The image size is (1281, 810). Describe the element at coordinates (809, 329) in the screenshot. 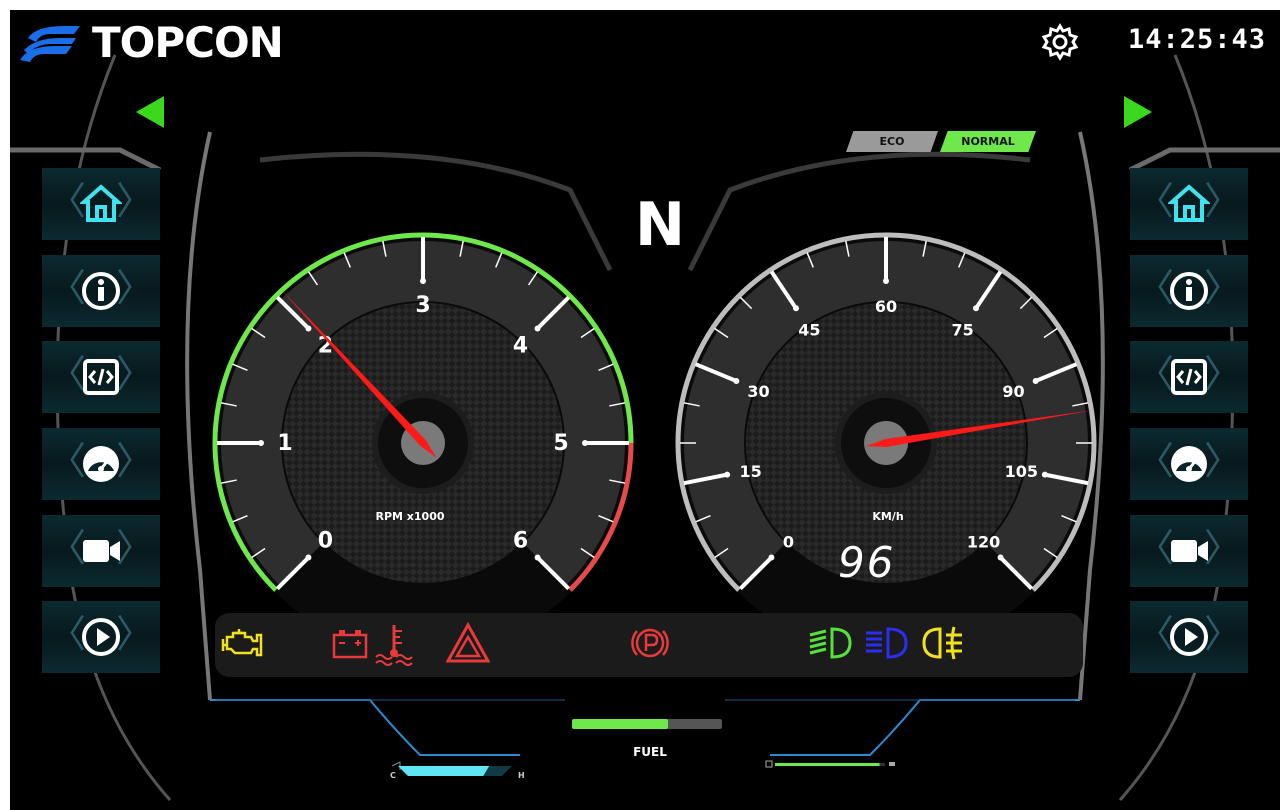

I see `speed-tick-label: 45` at that location.